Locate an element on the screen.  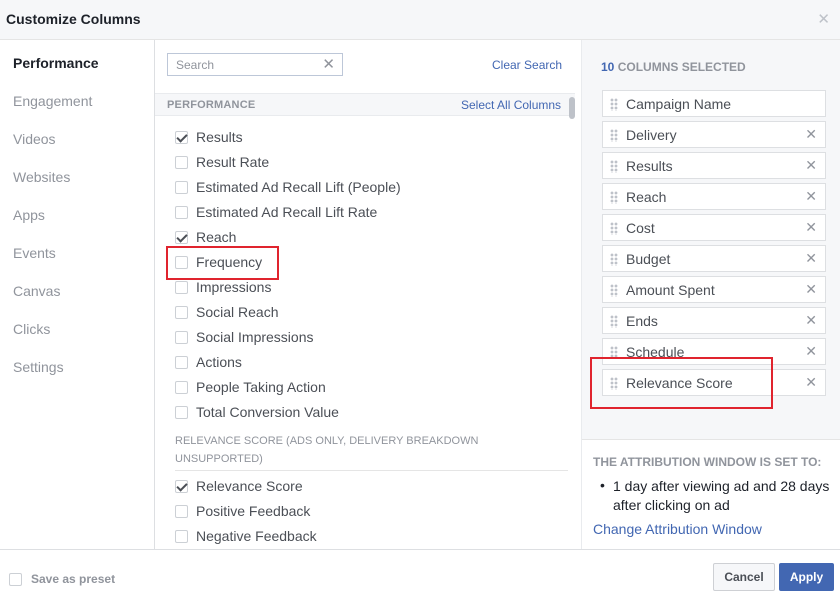
option-label: Estimated Ad Recall Lift (People) is located at coordinates (298, 187).